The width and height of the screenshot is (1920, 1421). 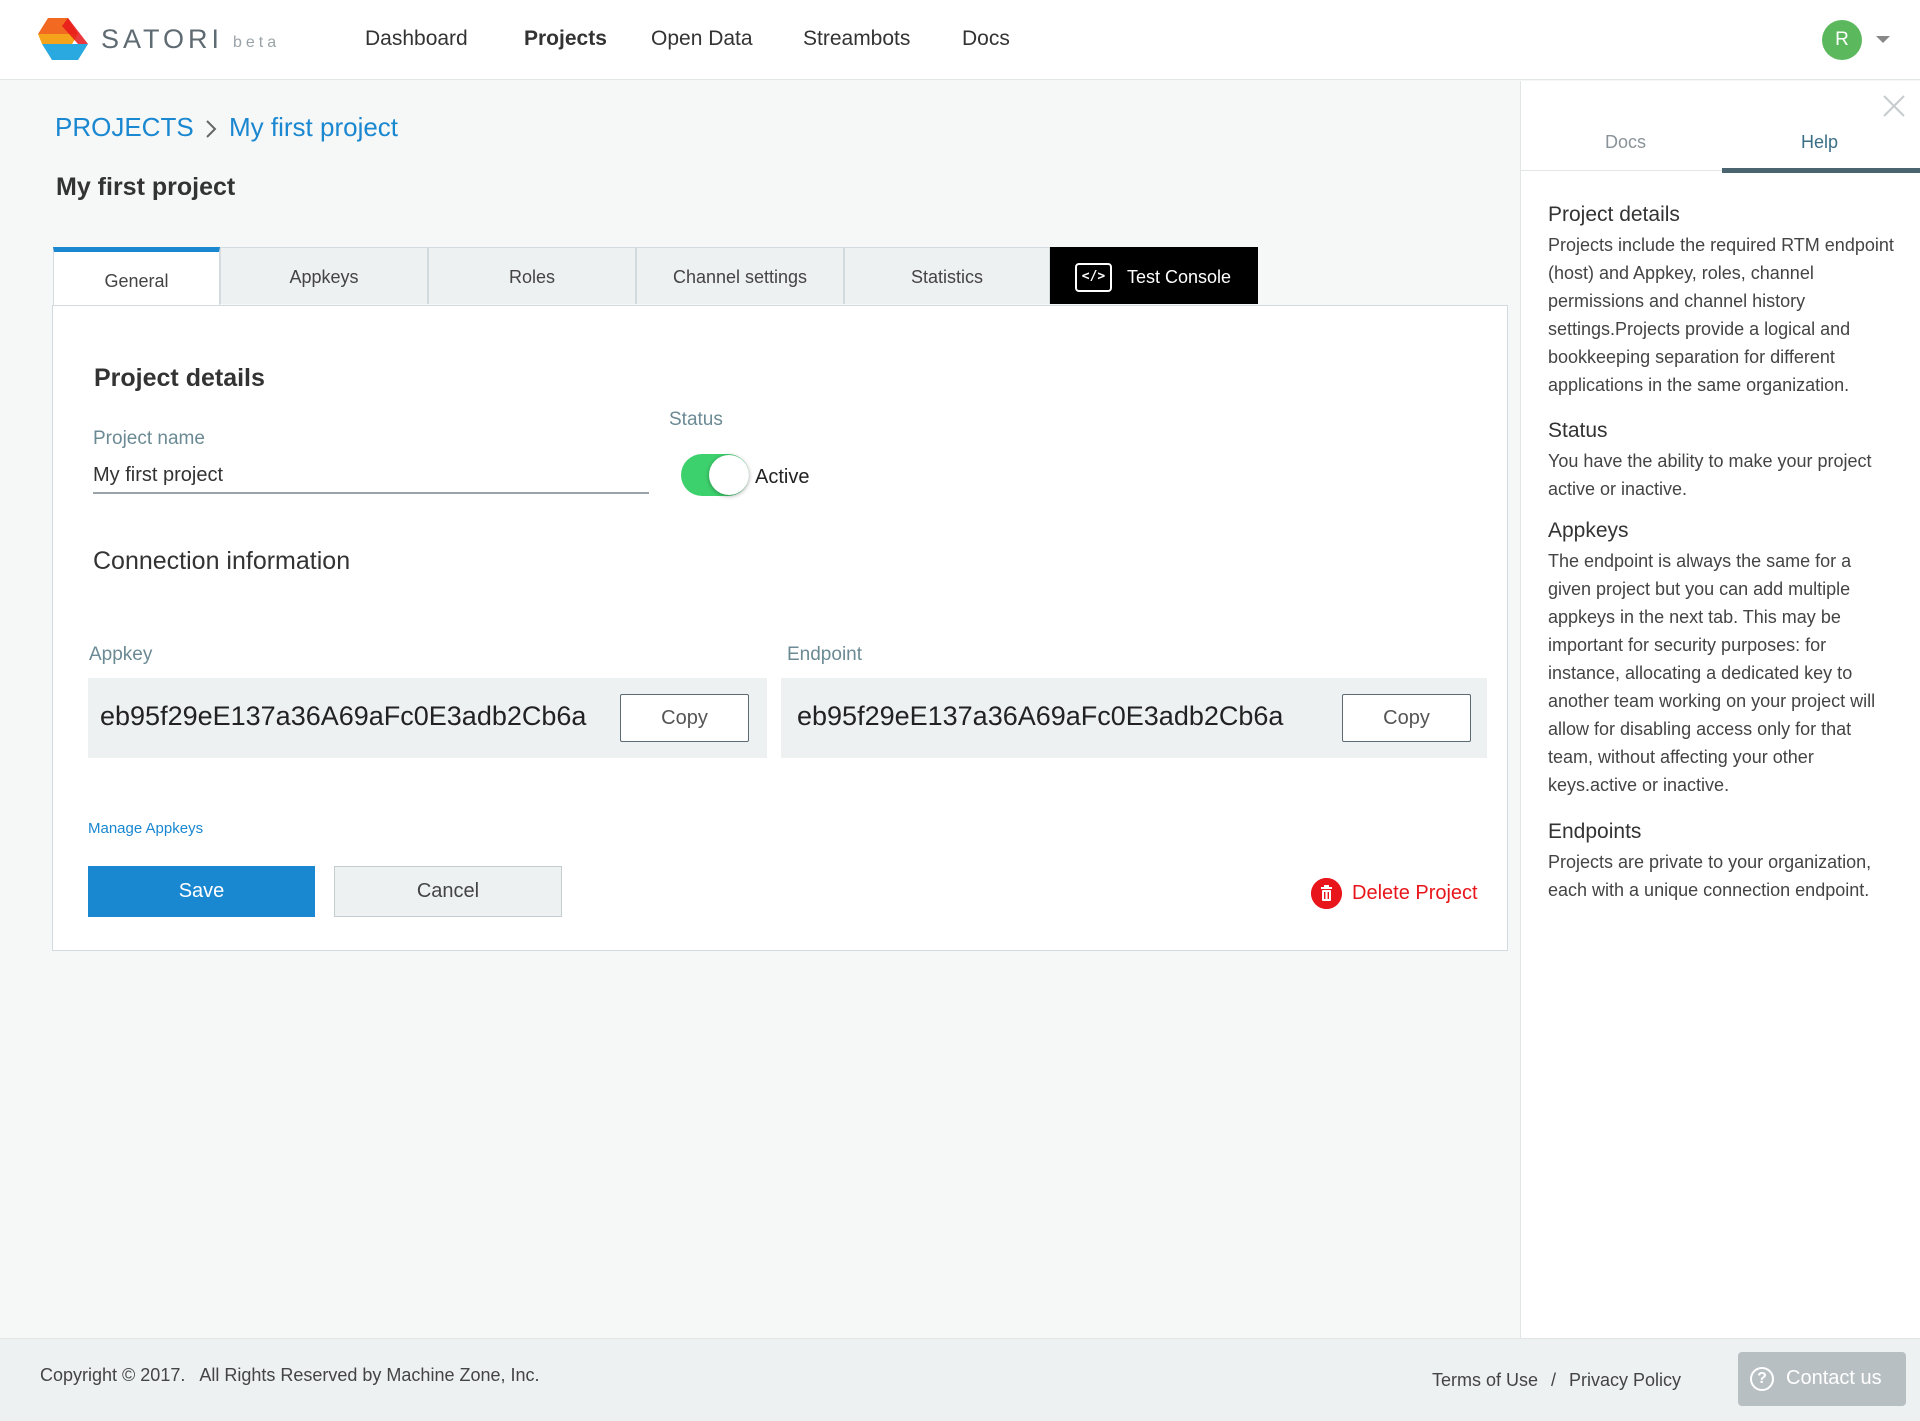 I want to click on manage-appkeys-link: Manage Appkeys, so click(x=145, y=828).